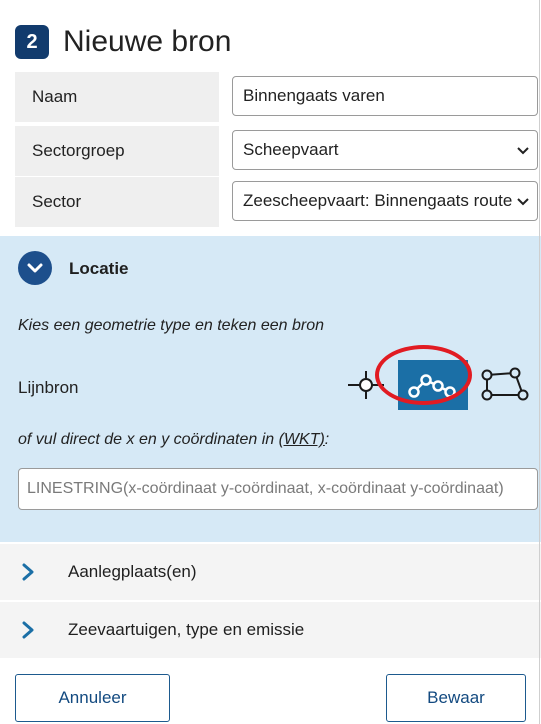 The width and height of the screenshot is (541, 724). I want to click on polygon-geometry-button, so click(504, 385).